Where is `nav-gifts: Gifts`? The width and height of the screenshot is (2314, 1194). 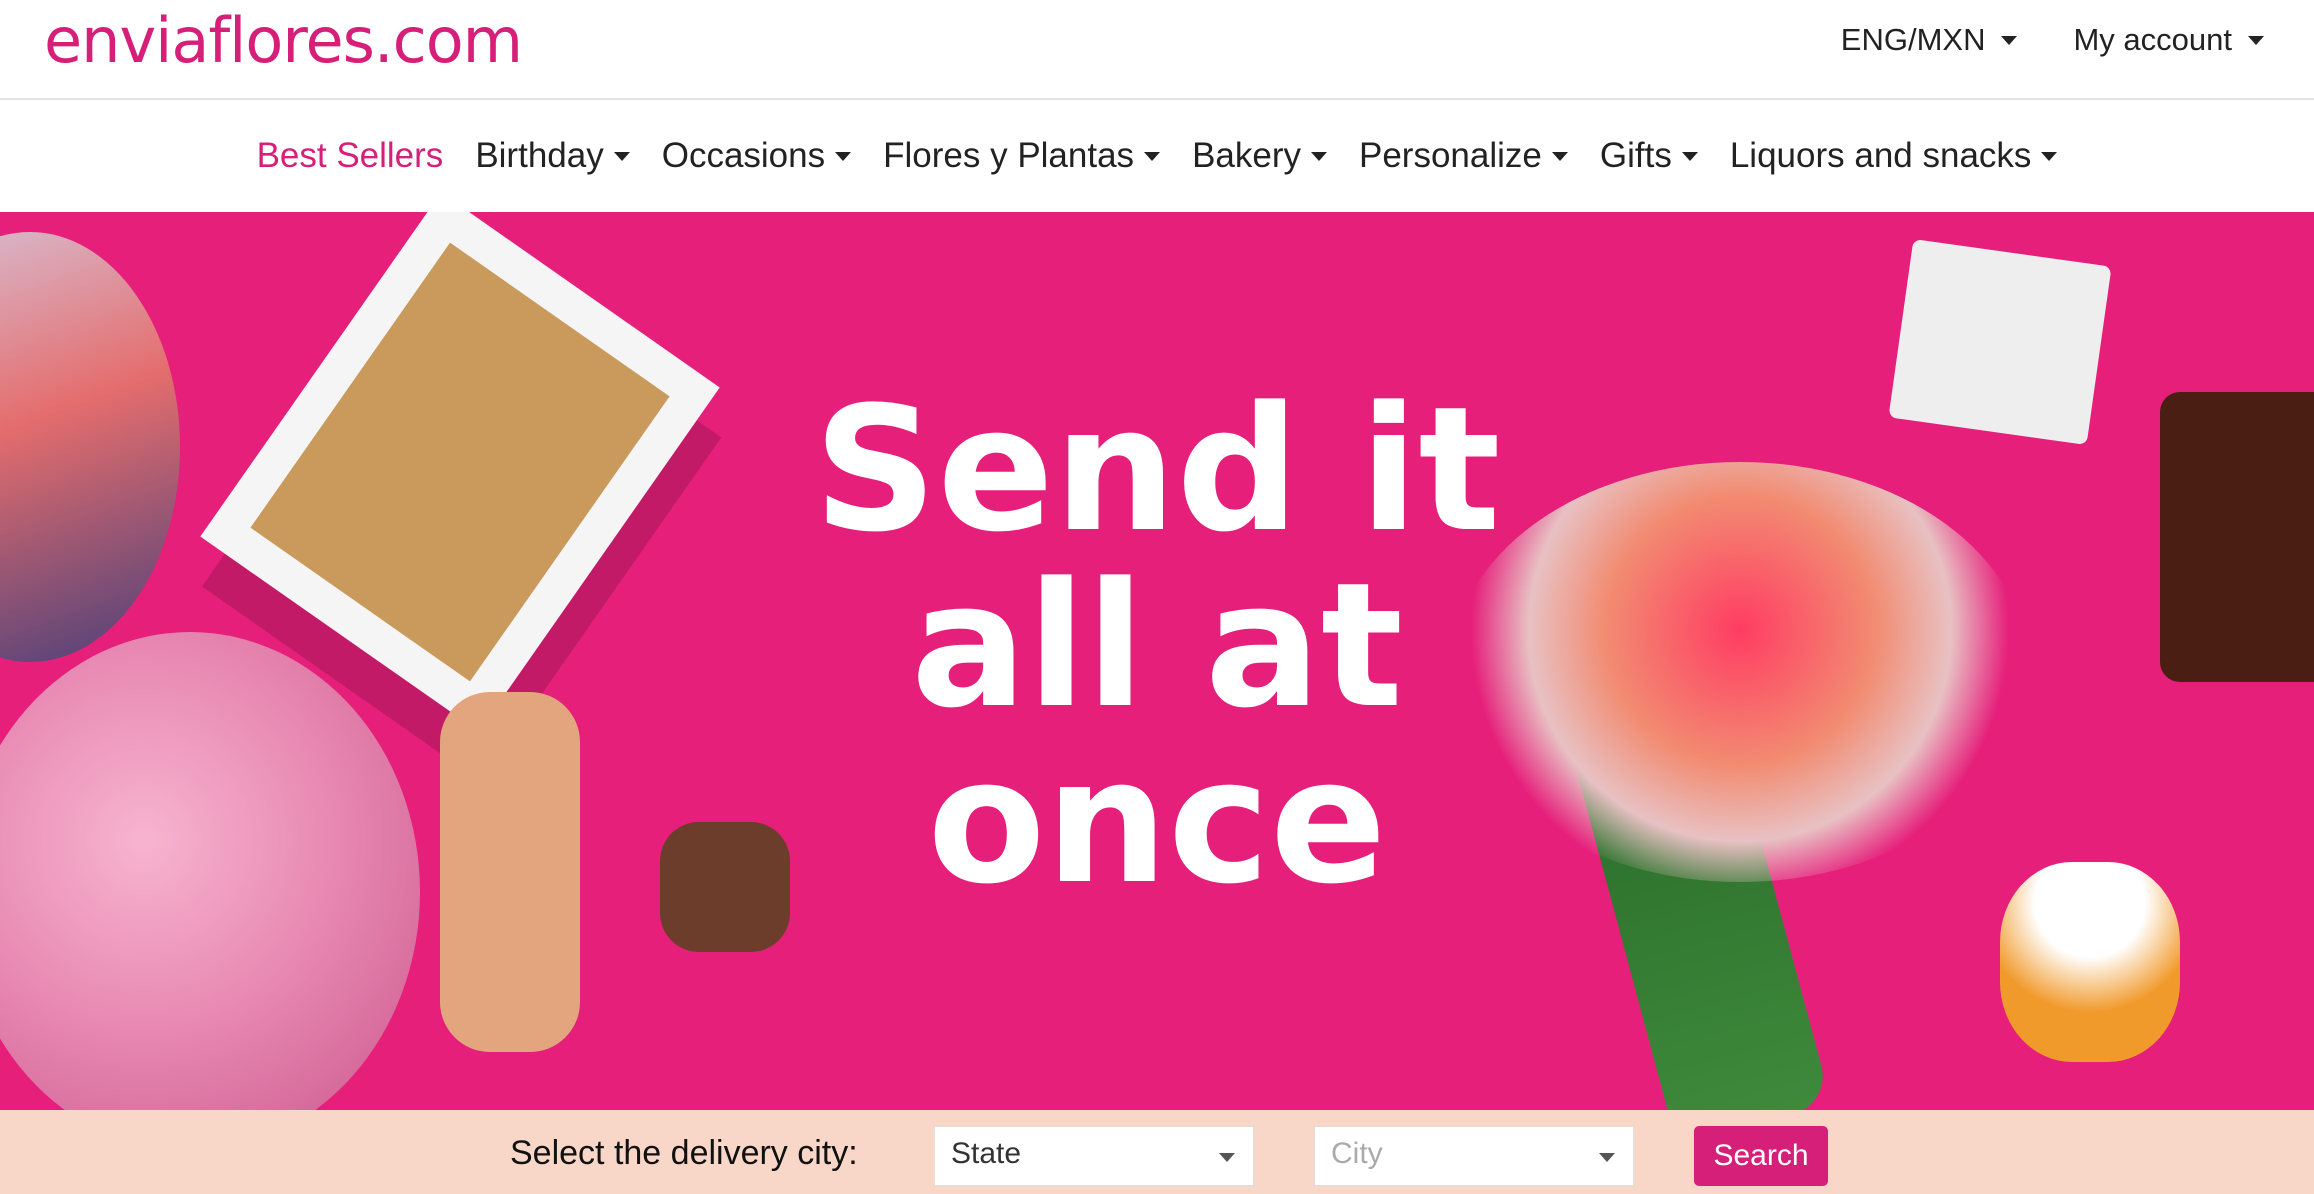
nav-gifts: Gifts is located at coordinates (1649, 156).